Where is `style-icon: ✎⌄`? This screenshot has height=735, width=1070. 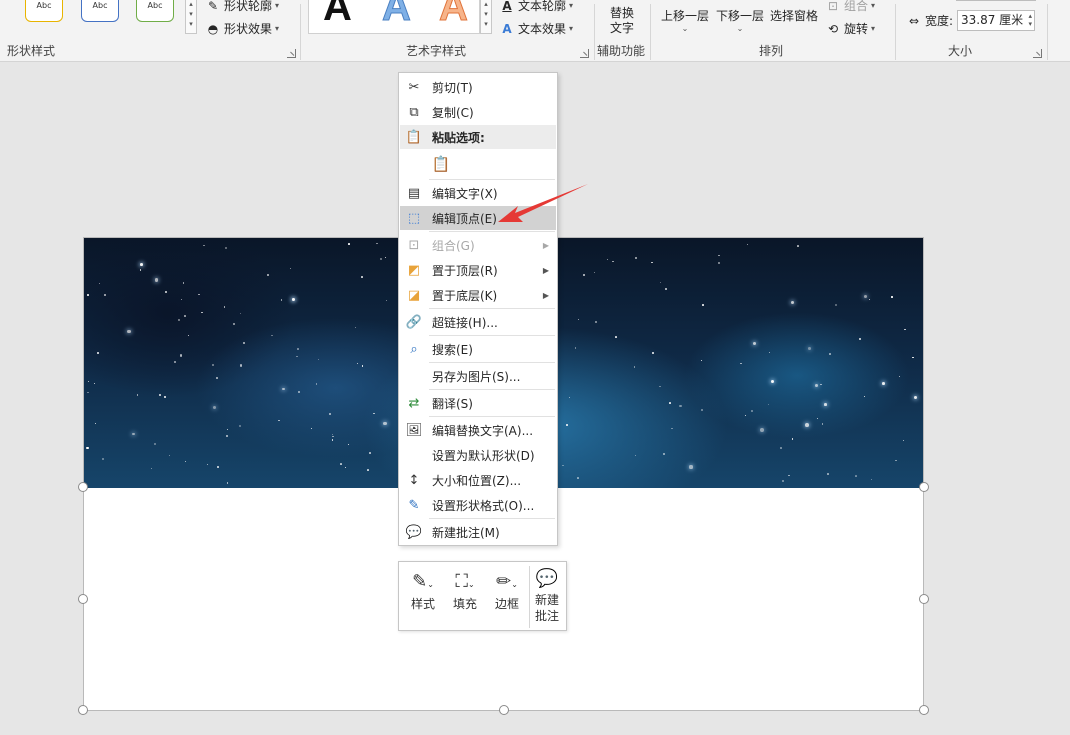
style-icon: ✎⌄ is located at coordinates (423, 581).